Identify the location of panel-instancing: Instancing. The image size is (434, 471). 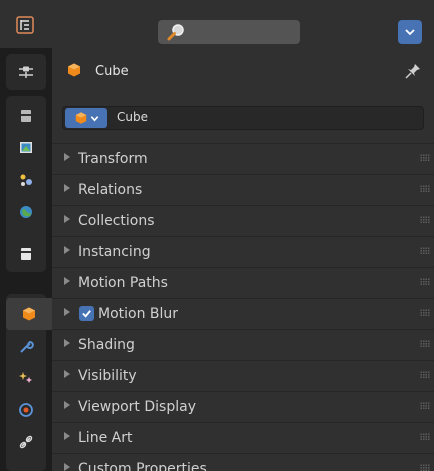
(243, 251).